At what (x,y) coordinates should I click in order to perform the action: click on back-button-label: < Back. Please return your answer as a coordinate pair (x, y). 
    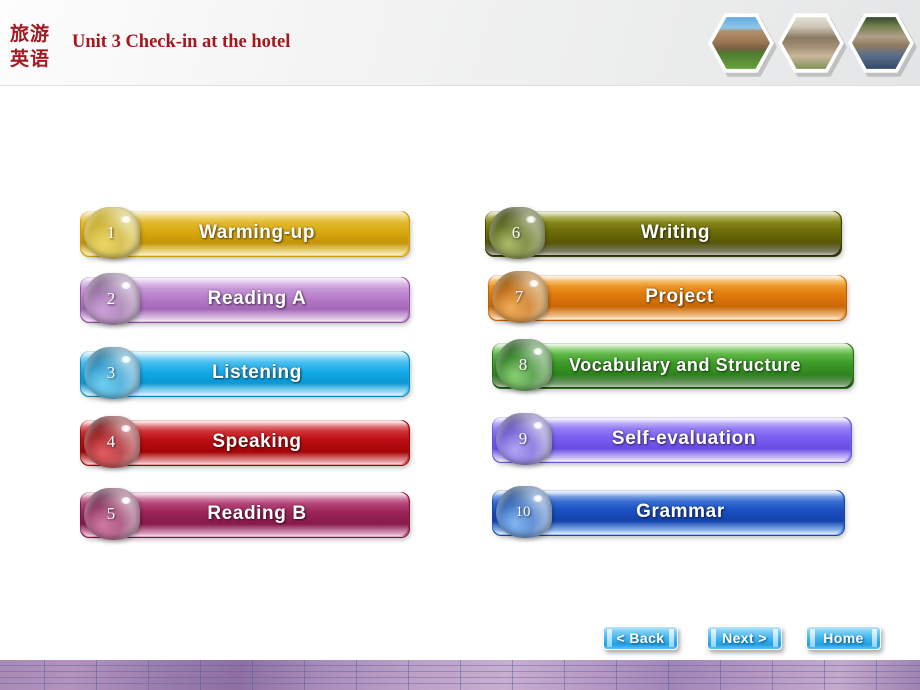
    Looking at the image, I should click on (640, 638).